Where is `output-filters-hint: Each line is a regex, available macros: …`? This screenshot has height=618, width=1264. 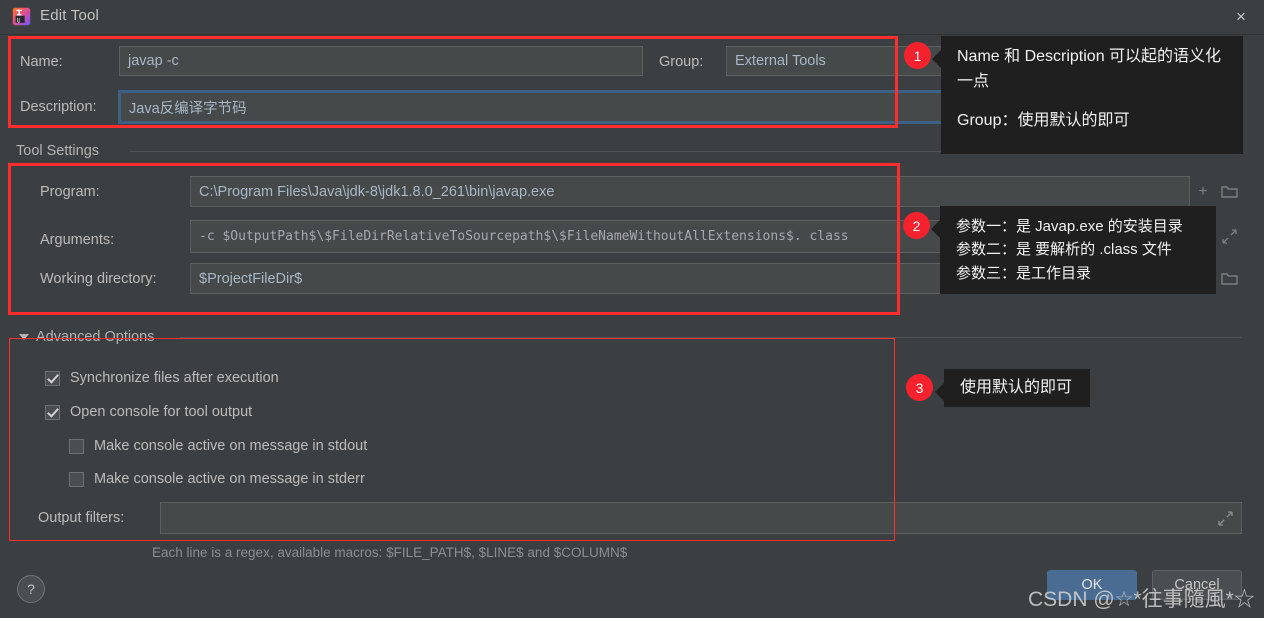
output-filters-hint: Each line is a regex, available macros: … is located at coordinates (390, 552).